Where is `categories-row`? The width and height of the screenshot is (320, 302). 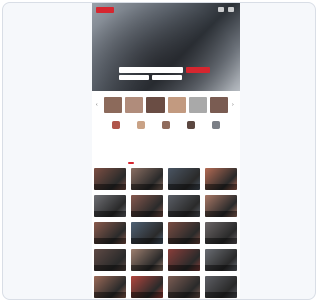 categories-row is located at coordinates (166, 132).